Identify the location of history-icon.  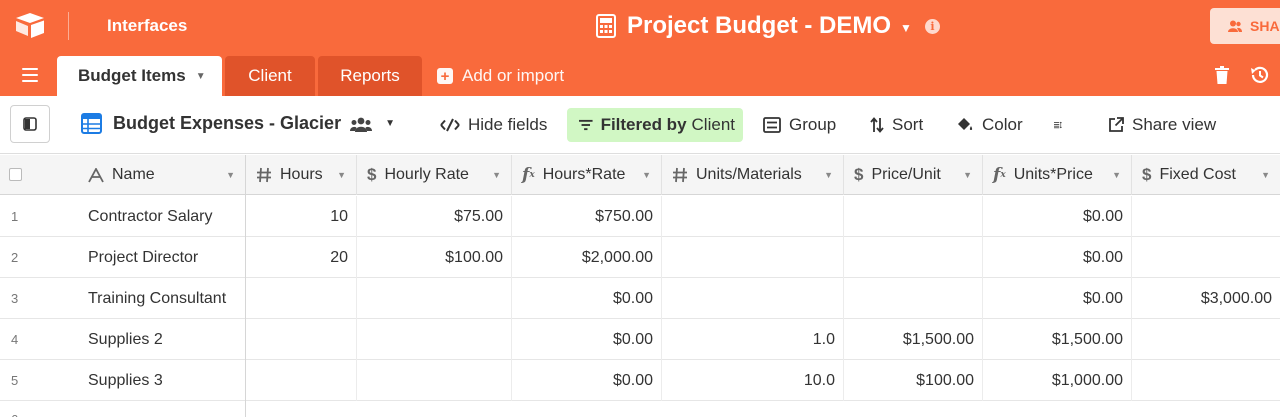
(1259, 75).